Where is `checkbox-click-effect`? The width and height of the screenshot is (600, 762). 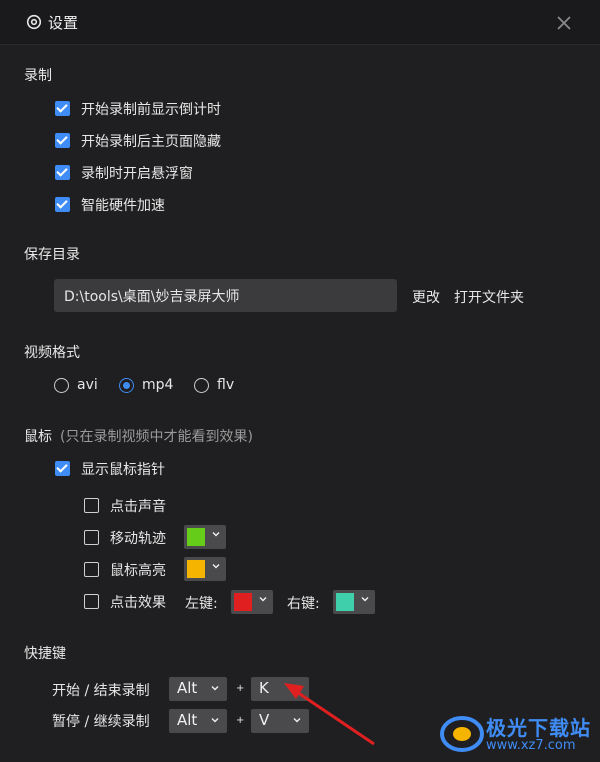
checkbox-click-effect is located at coordinates (91, 601).